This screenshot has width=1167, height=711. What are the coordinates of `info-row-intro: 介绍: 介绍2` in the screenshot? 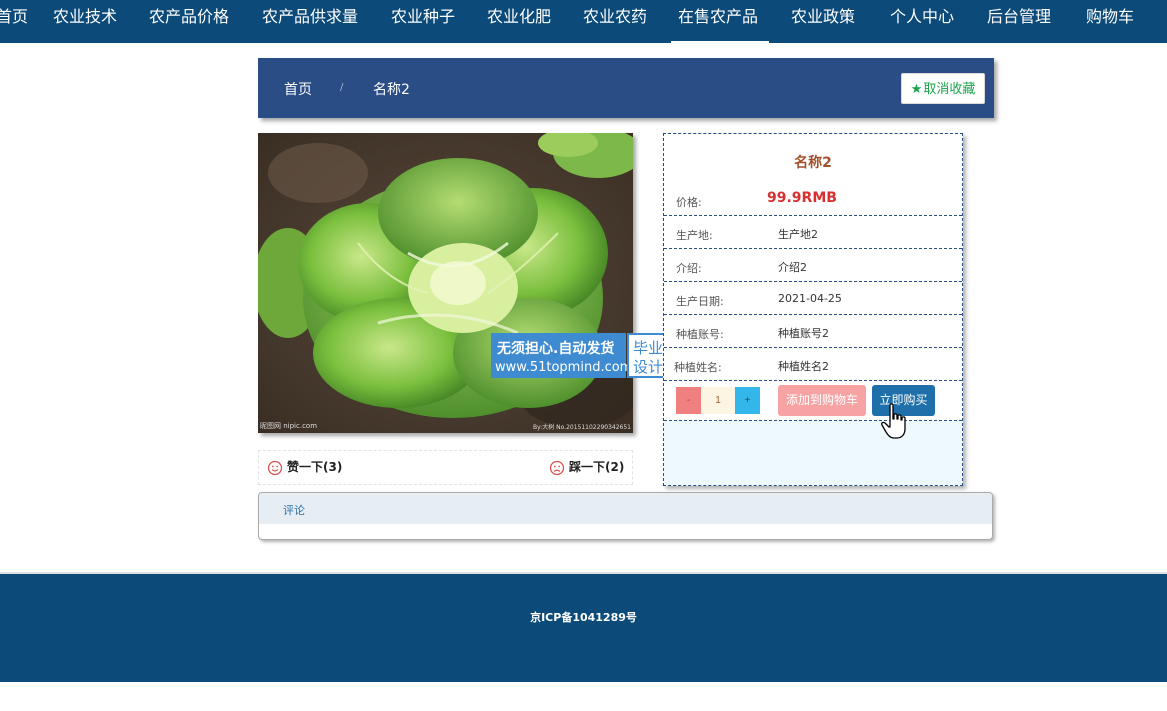 It's located at (813, 265).